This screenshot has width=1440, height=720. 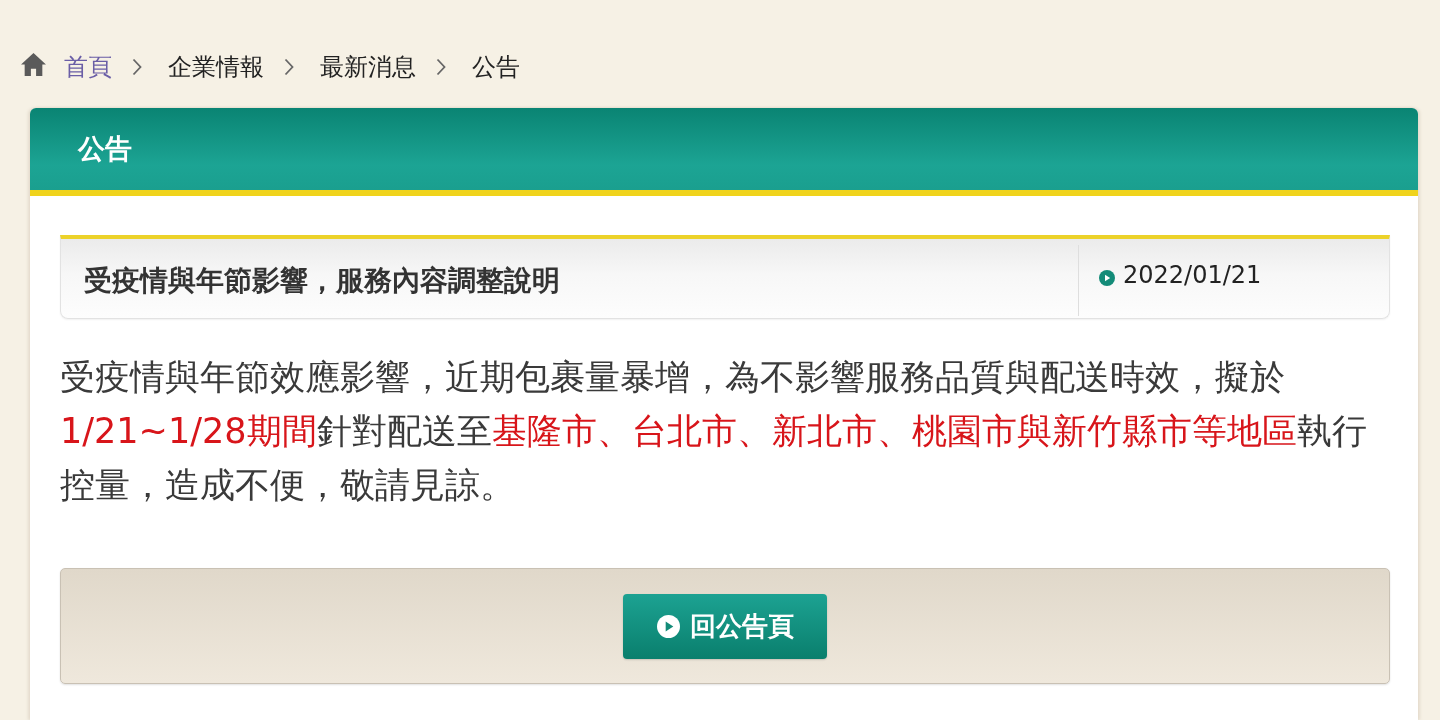 What do you see at coordinates (216, 67) in the screenshot?
I see `breadcrumb-item: 企業情報` at bounding box center [216, 67].